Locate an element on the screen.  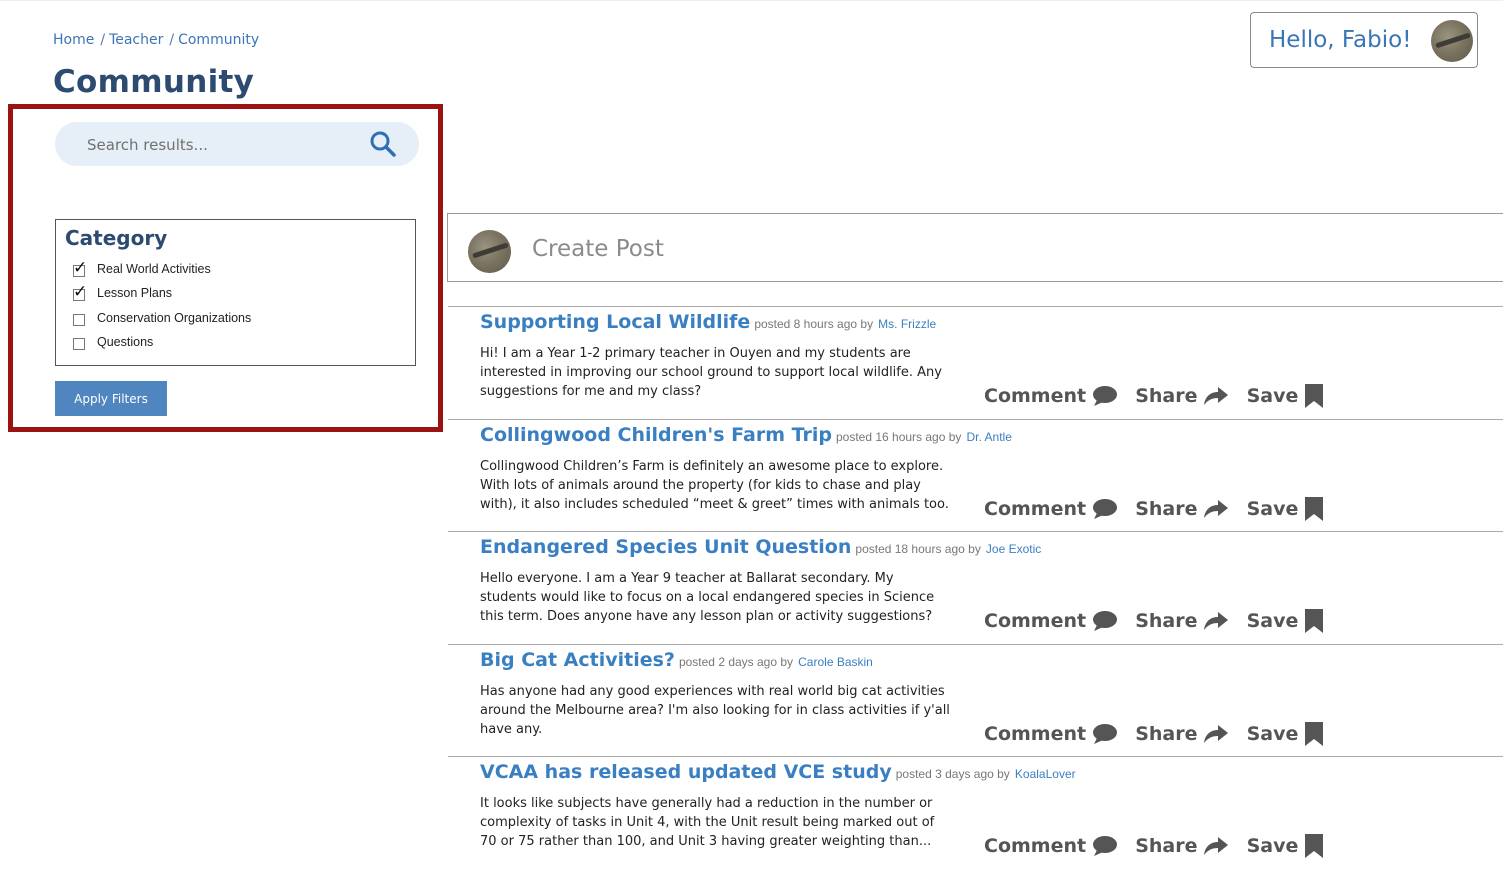
breadcrumb: Home / Teacher / Community is located at coordinates (156, 40).